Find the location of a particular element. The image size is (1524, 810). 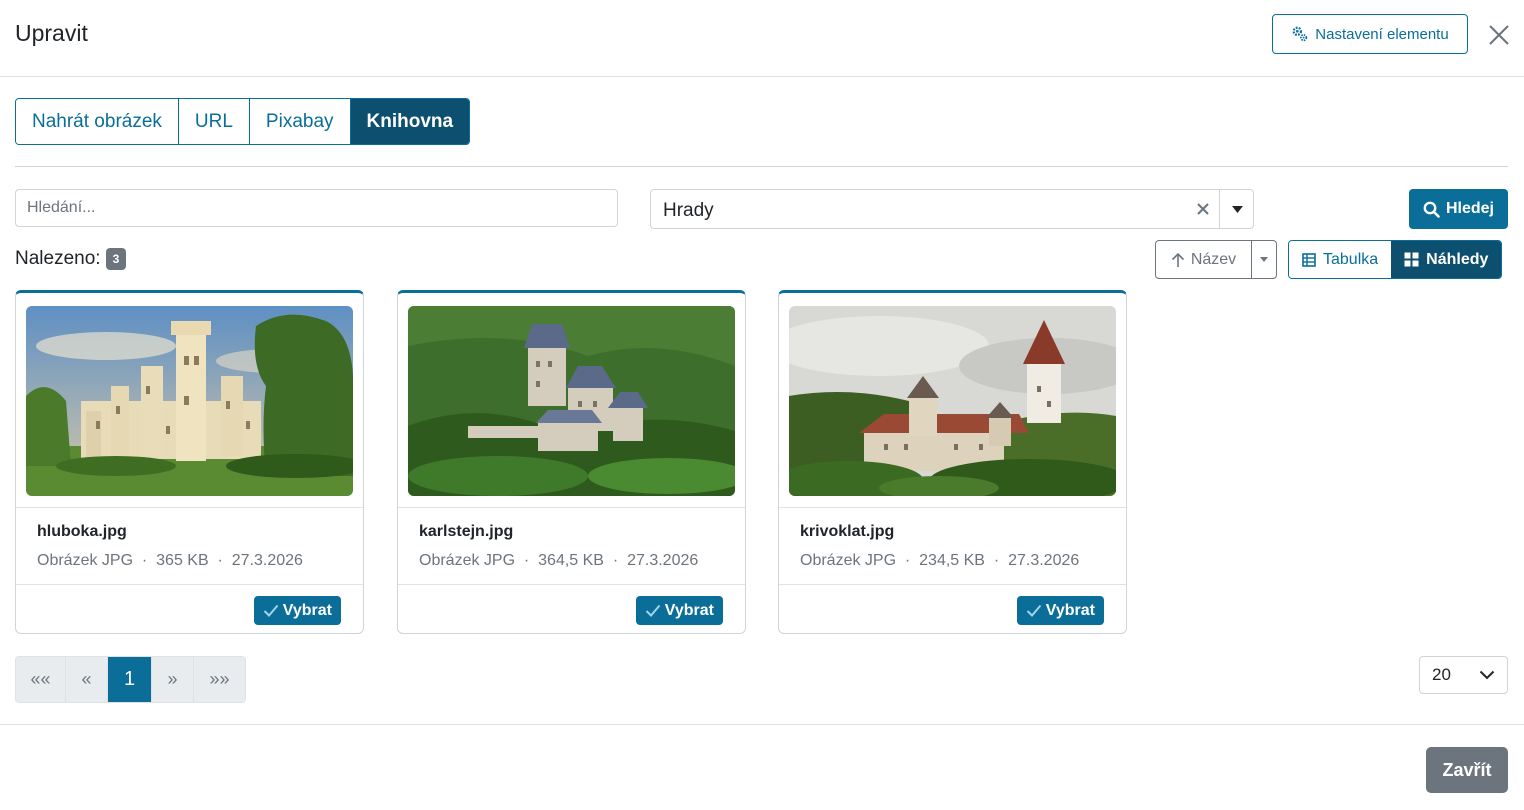

search-icon is located at coordinates (1431, 209).